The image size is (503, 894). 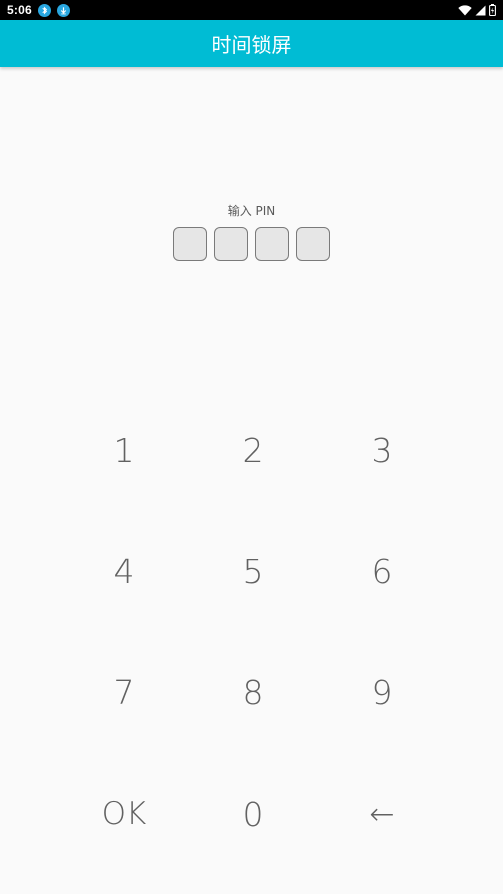 What do you see at coordinates (253, 571) in the screenshot?
I see `key-5: 5` at bounding box center [253, 571].